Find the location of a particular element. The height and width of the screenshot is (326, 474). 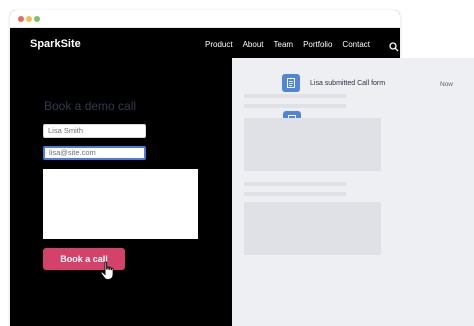

document-icon is located at coordinates (291, 83).